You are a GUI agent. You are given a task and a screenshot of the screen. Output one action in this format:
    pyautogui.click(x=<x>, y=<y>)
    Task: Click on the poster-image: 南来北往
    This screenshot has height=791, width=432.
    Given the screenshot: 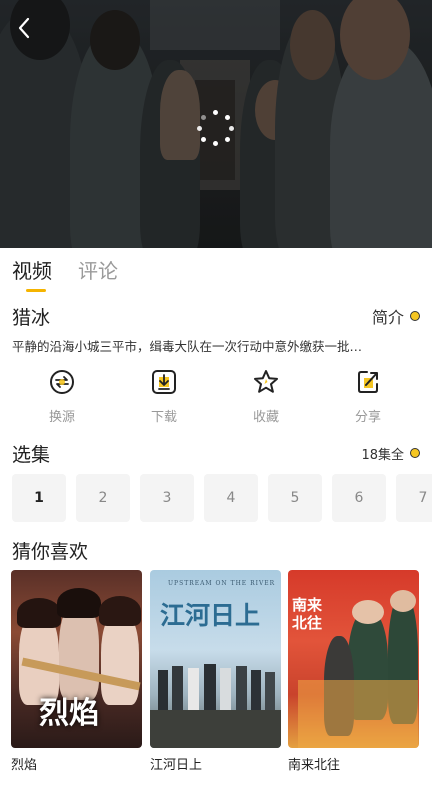 What is the action you would take?
    pyautogui.click(x=353, y=659)
    